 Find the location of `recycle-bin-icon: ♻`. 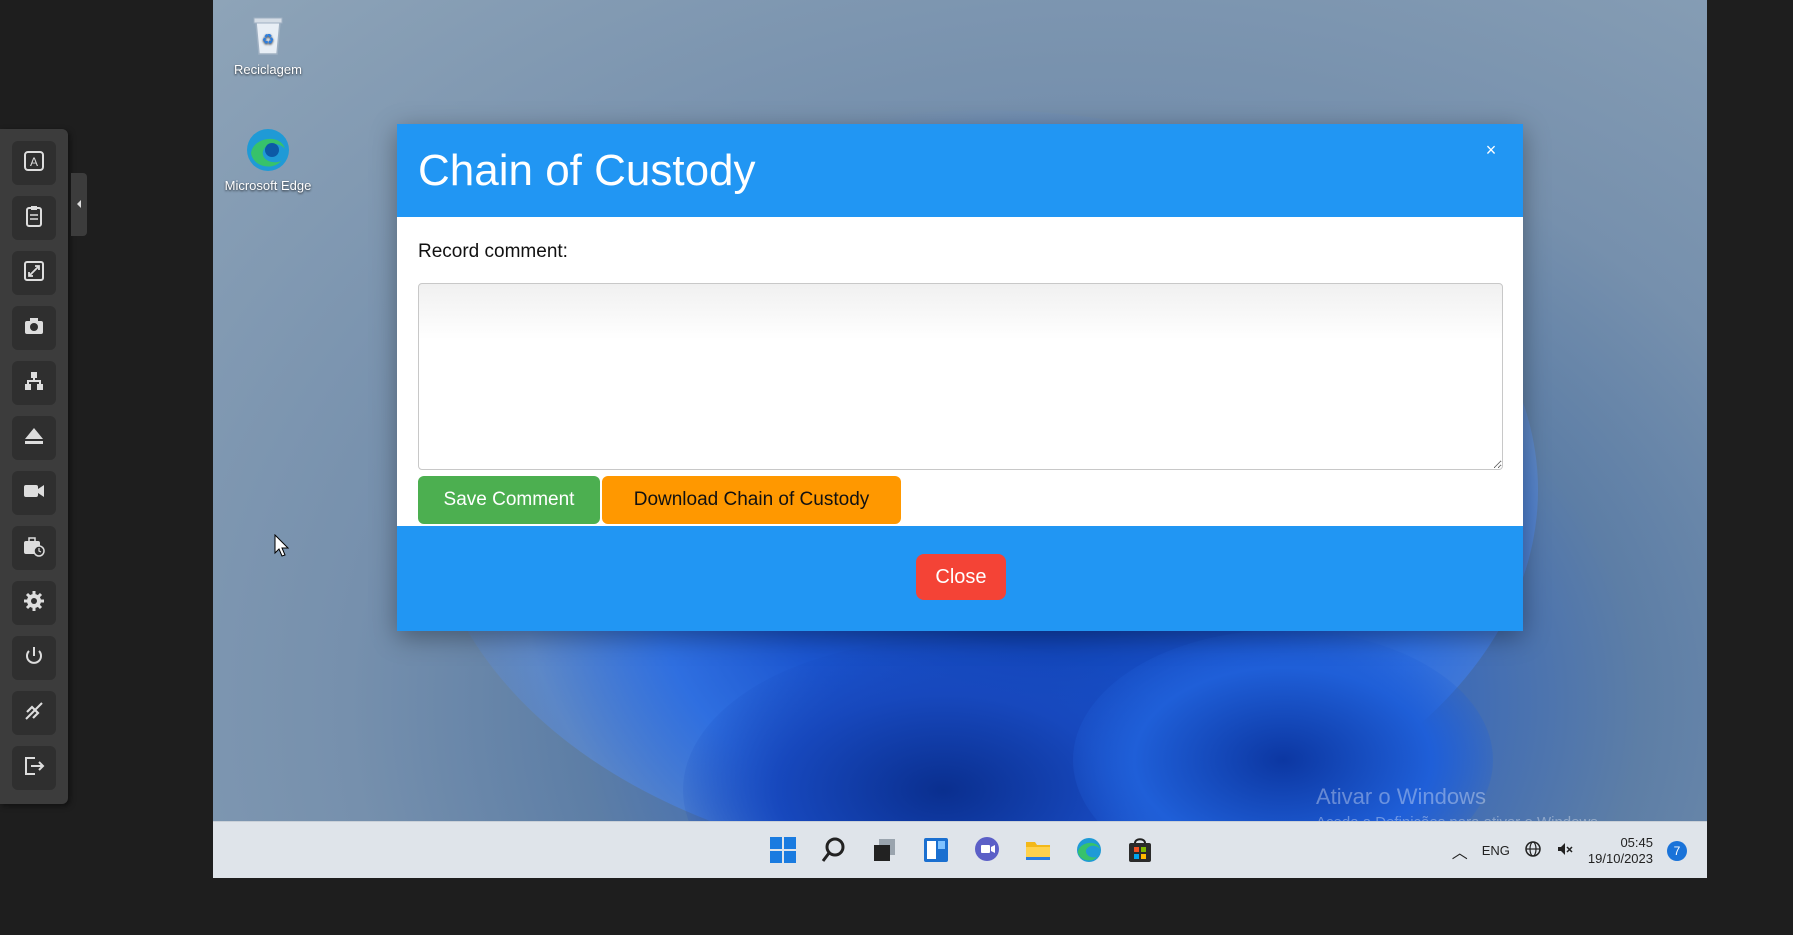

recycle-bin-icon: ♻ is located at coordinates (268, 34).